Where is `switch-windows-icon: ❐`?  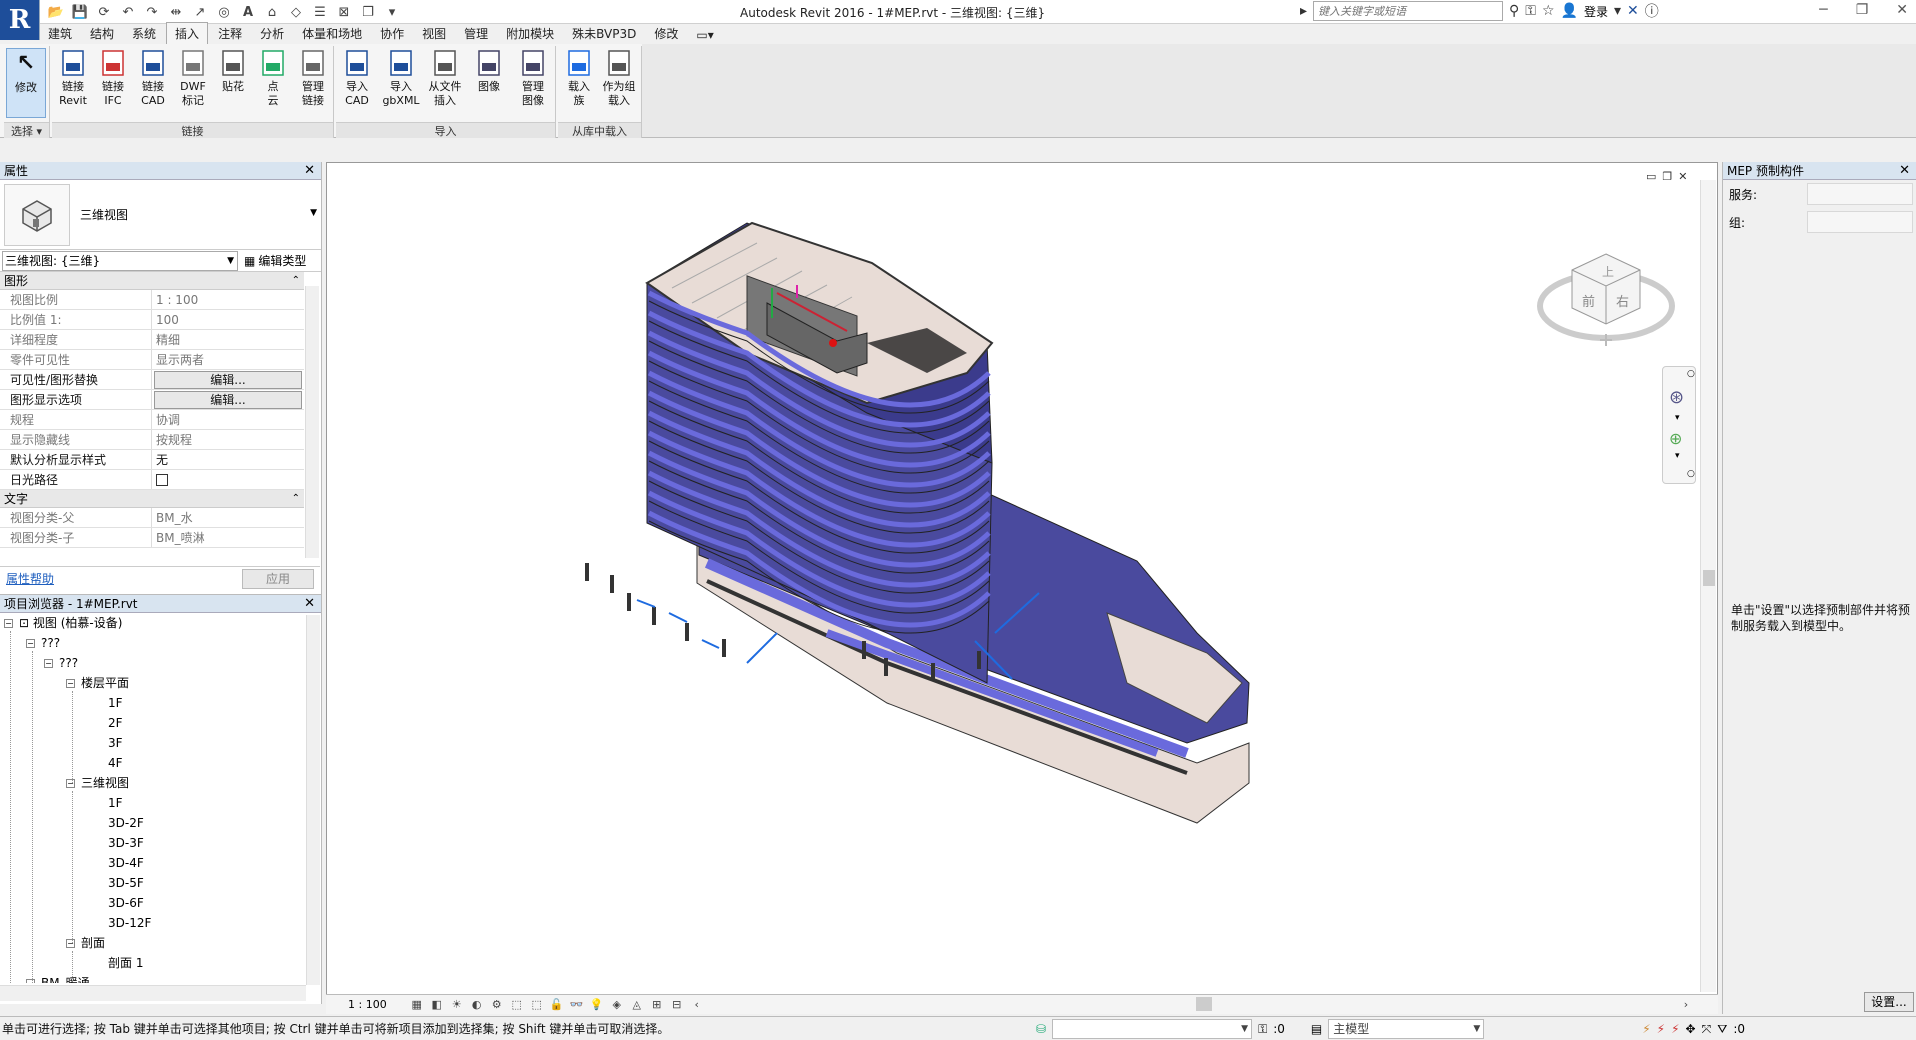 switch-windows-icon: ❐ is located at coordinates (368, 12).